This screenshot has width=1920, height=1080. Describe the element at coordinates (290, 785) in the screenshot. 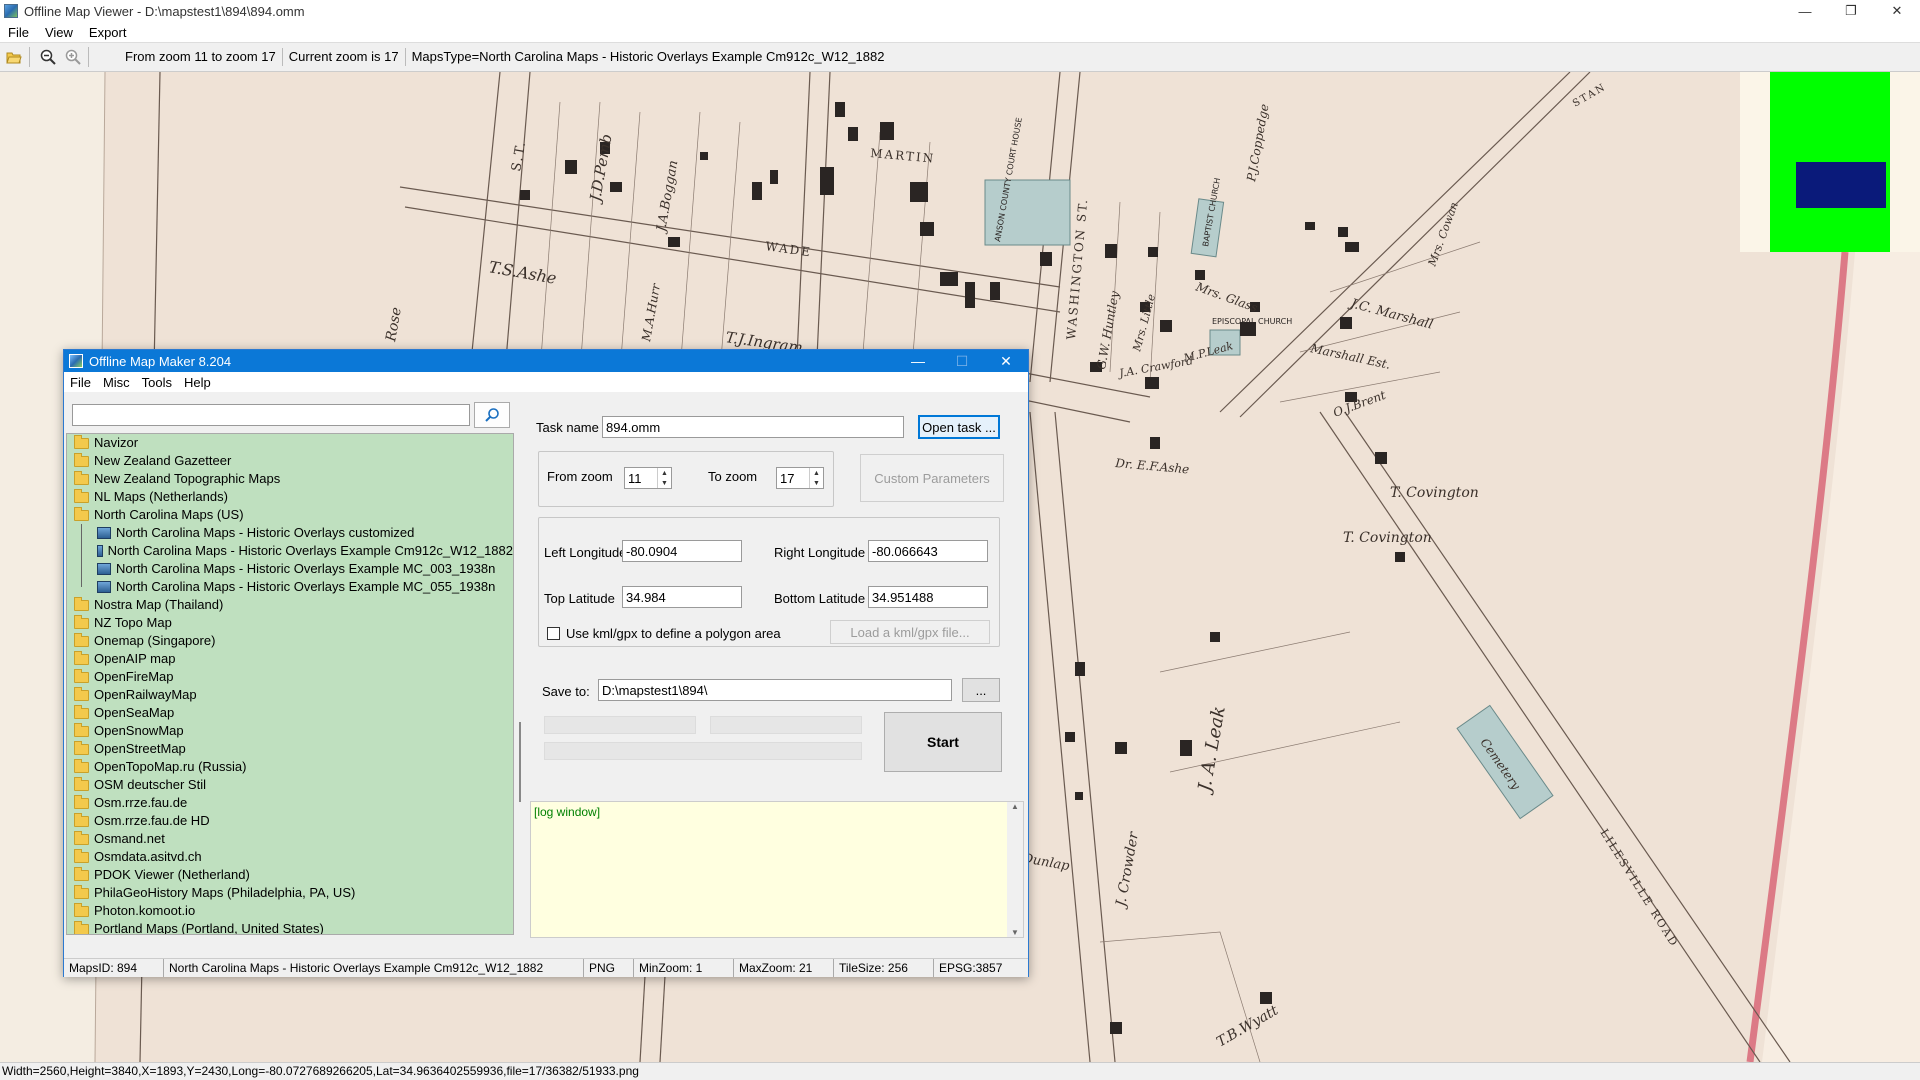

I see `tree-folder-item: OSM deutscher Stil` at that location.